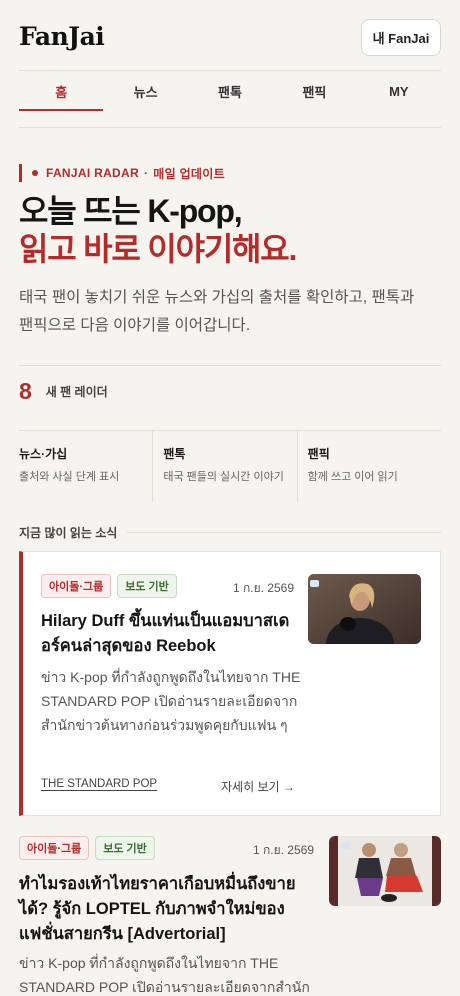 This screenshot has width=460, height=996. What do you see at coordinates (99, 784) in the screenshot?
I see `article-source-link: THE STANDARD POP` at bounding box center [99, 784].